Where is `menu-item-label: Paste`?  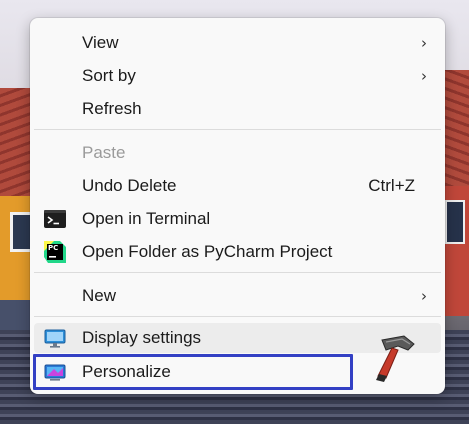
menu-item-label: Paste is located at coordinates (104, 152).